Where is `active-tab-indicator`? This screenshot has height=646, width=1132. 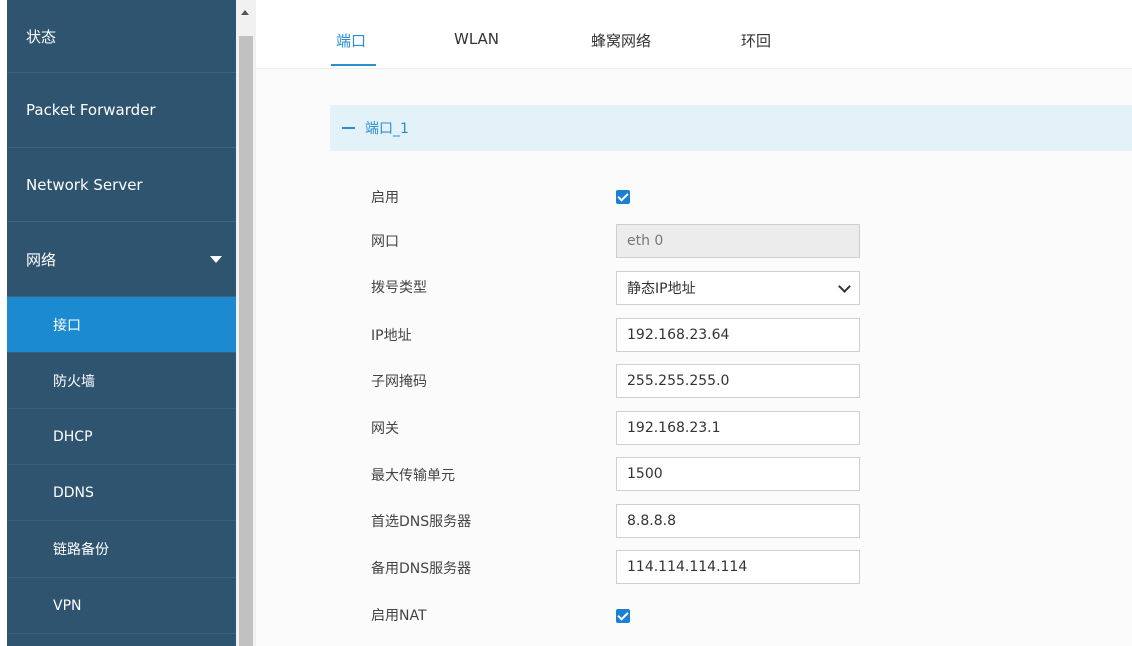 active-tab-indicator is located at coordinates (353, 65).